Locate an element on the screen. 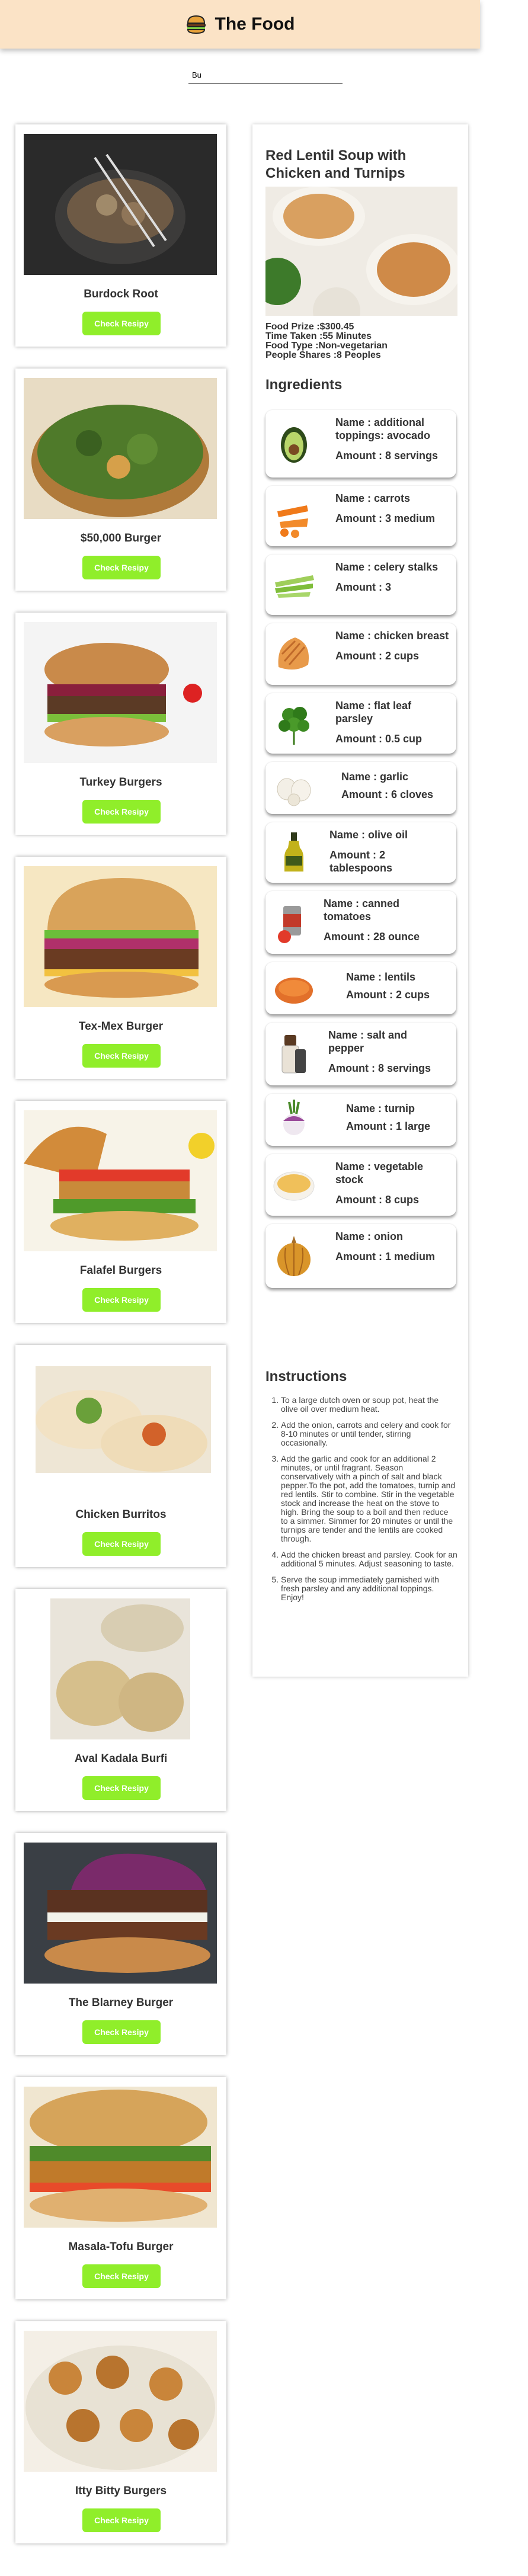  search-bar is located at coordinates (265, 75).